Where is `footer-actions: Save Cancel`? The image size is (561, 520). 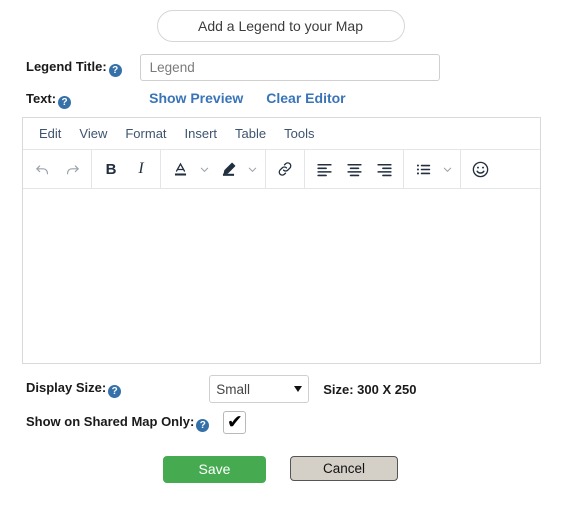 footer-actions: Save Cancel is located at coordinates (280, 469).